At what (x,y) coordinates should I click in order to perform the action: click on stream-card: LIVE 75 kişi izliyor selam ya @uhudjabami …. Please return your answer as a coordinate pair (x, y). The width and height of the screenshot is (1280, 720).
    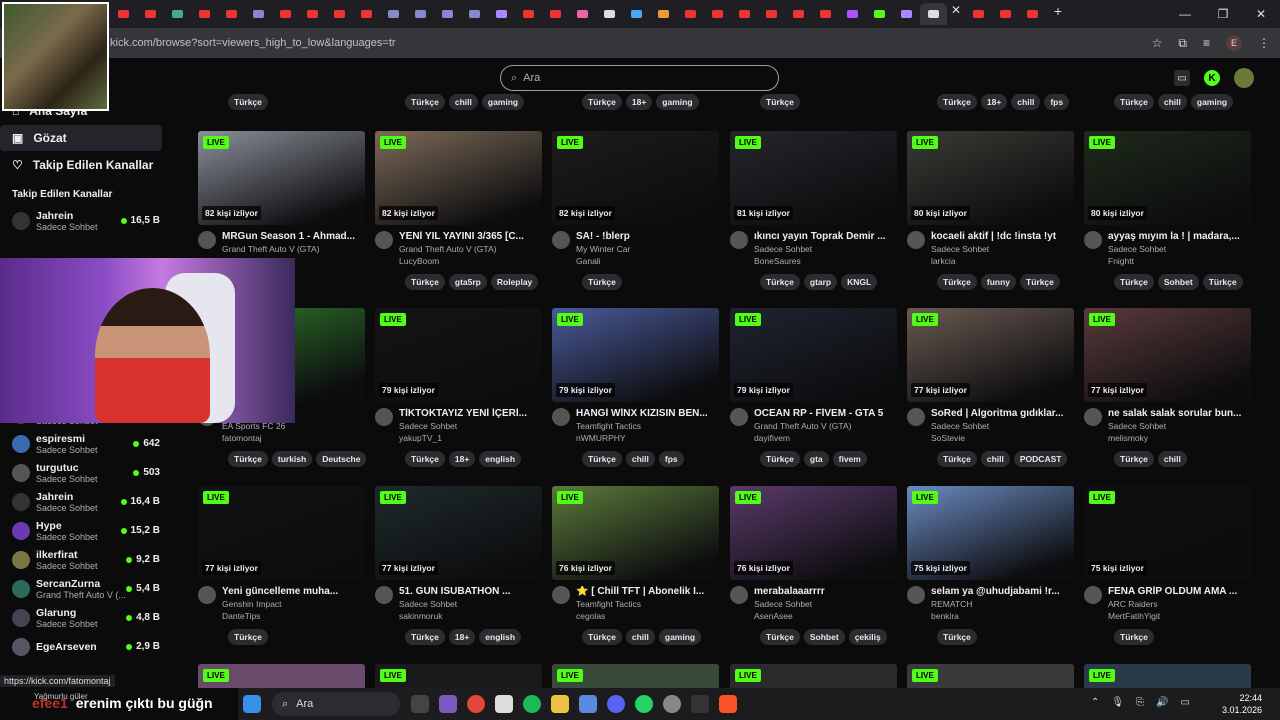
    Looking at the image, I should click on (990, 565).